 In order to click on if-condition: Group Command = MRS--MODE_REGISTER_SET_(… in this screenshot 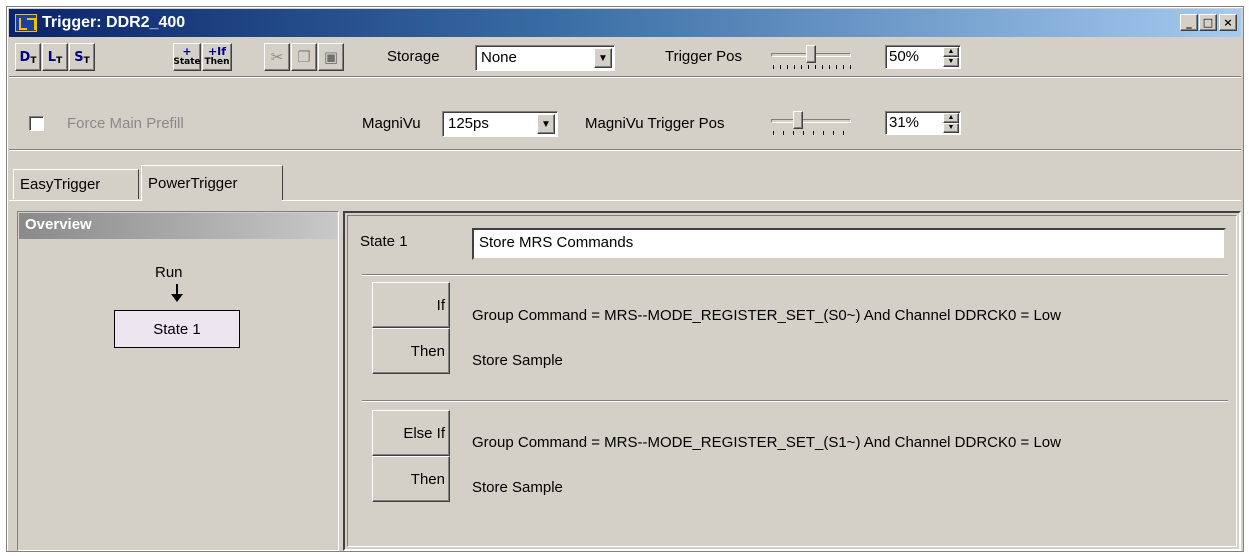, I will do `click(766, 315)`.